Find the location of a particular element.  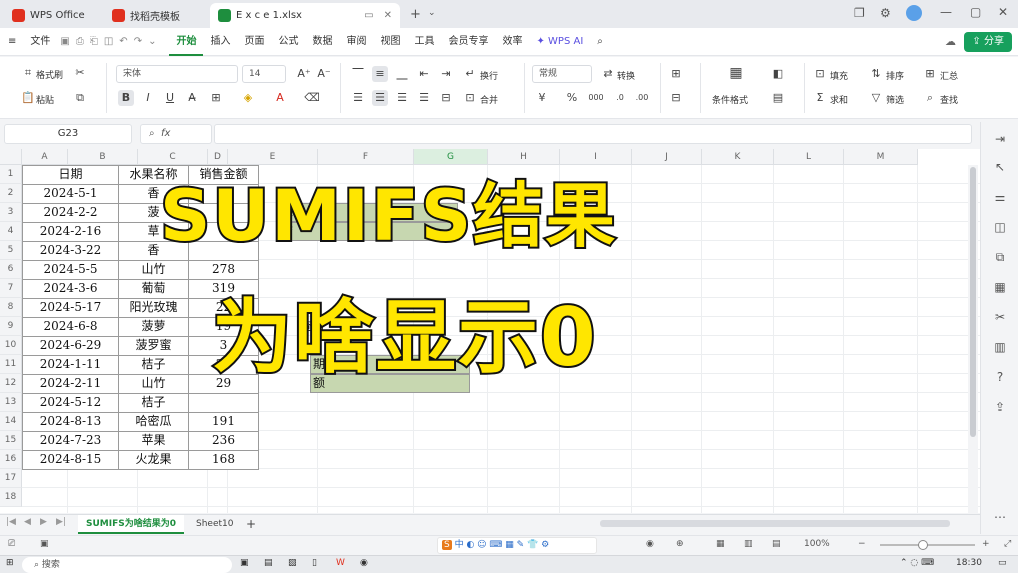

formula-input is located at coordinates (593, 134).